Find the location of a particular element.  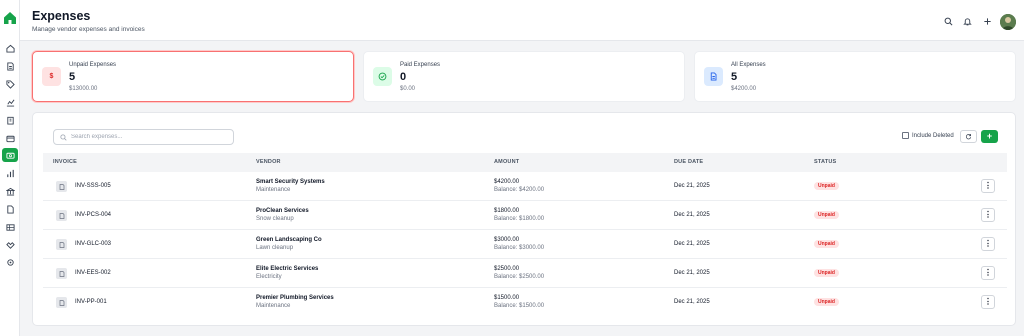

sidebar is located at coordinates (10, 168).